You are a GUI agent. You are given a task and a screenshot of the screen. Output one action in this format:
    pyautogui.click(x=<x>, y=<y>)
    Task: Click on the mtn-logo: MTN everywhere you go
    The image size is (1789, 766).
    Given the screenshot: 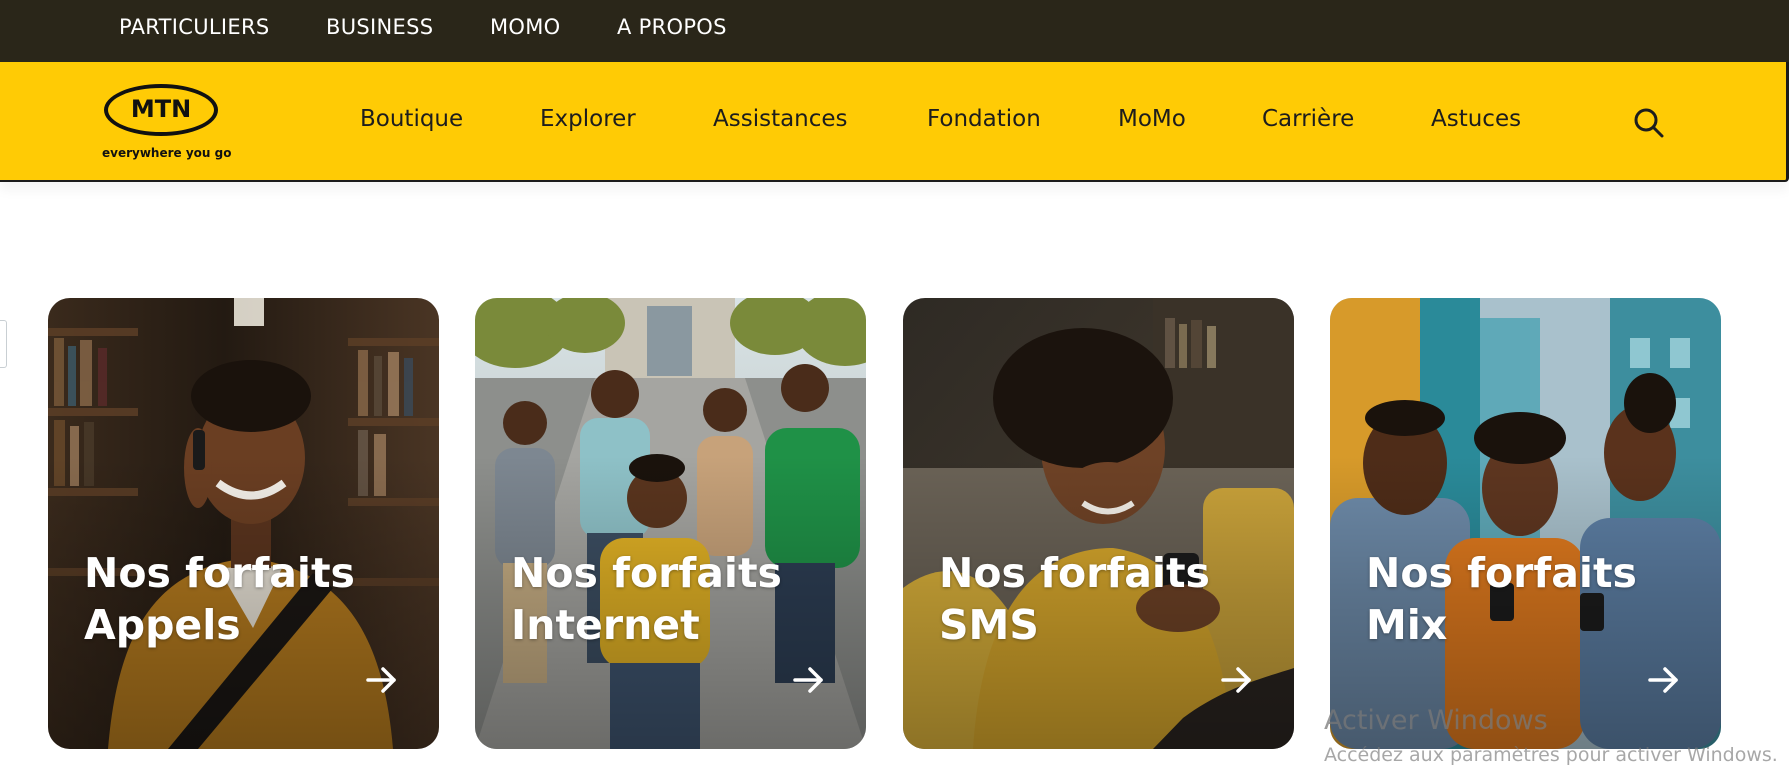 What is the action you would take?
    pyautogui.click(x=167, y=123)
    